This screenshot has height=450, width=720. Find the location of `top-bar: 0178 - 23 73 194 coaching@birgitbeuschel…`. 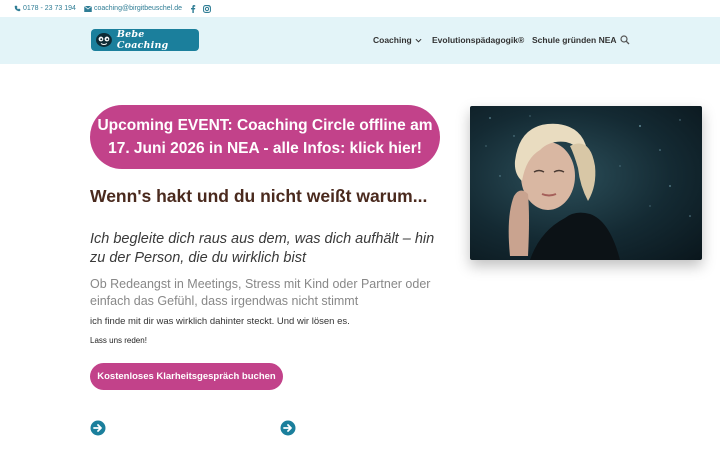

top-bar: 0178 - 23 73 194 coaching@birgitbeuschel… is located at coordinates (360, 8).